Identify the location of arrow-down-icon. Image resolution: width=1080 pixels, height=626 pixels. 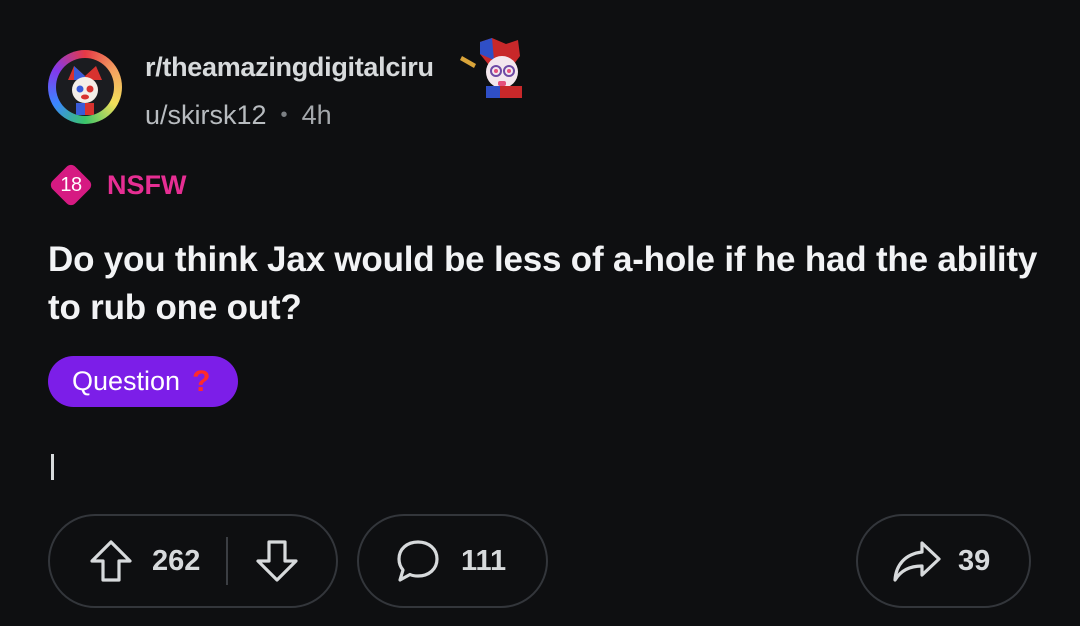
(277, 561).